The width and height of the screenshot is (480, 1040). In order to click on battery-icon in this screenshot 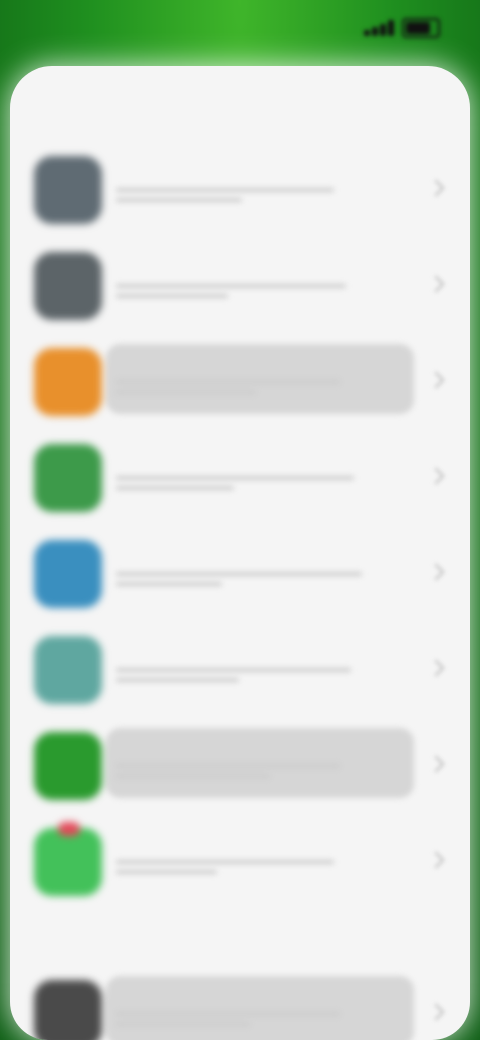, I will do `click(421, 28)`.